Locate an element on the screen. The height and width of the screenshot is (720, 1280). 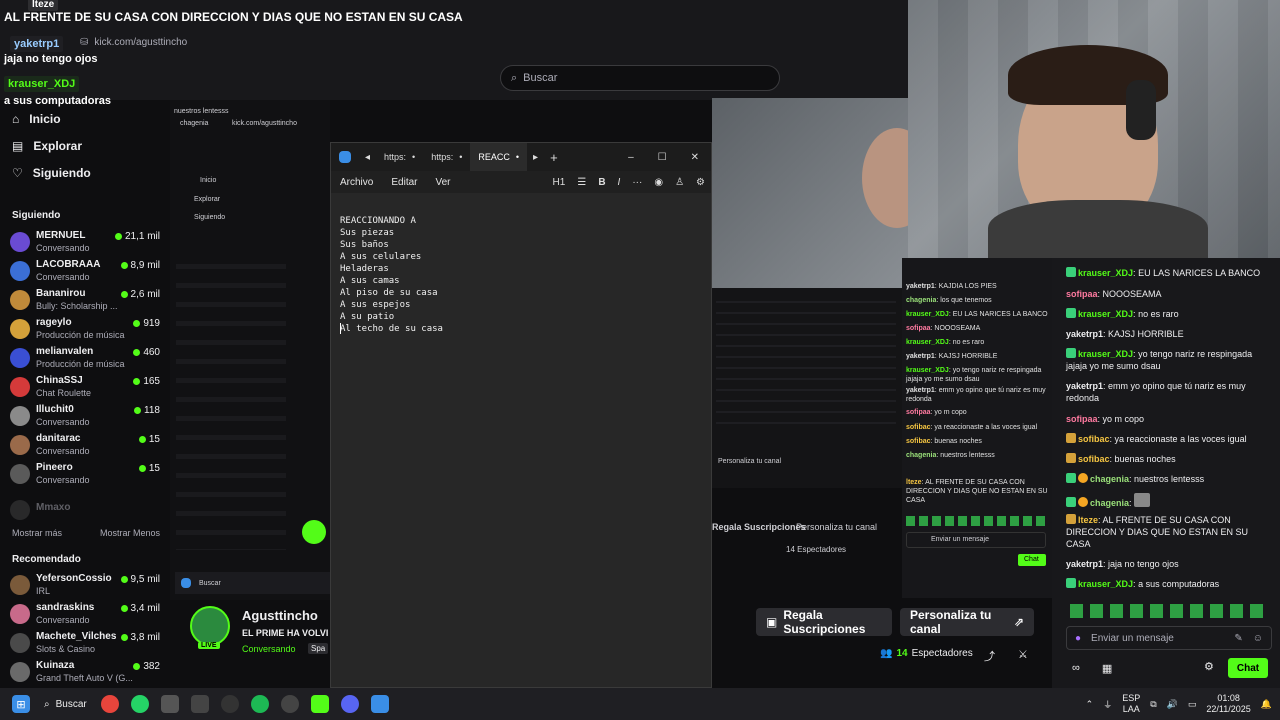
search-input: ⌕ Buscar is located at coordinates (640, 78).